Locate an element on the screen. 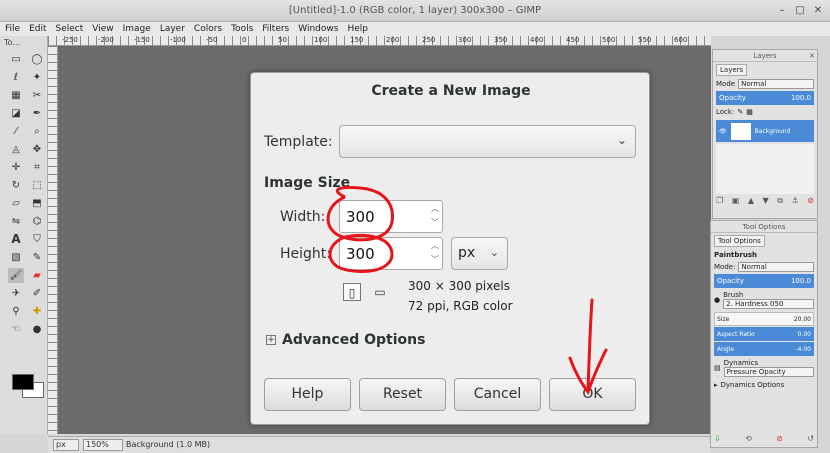 This screenshot has height=453, width=830. width-spinbox: 300 ︿ ﹀ is located at coordinates (391, 216).